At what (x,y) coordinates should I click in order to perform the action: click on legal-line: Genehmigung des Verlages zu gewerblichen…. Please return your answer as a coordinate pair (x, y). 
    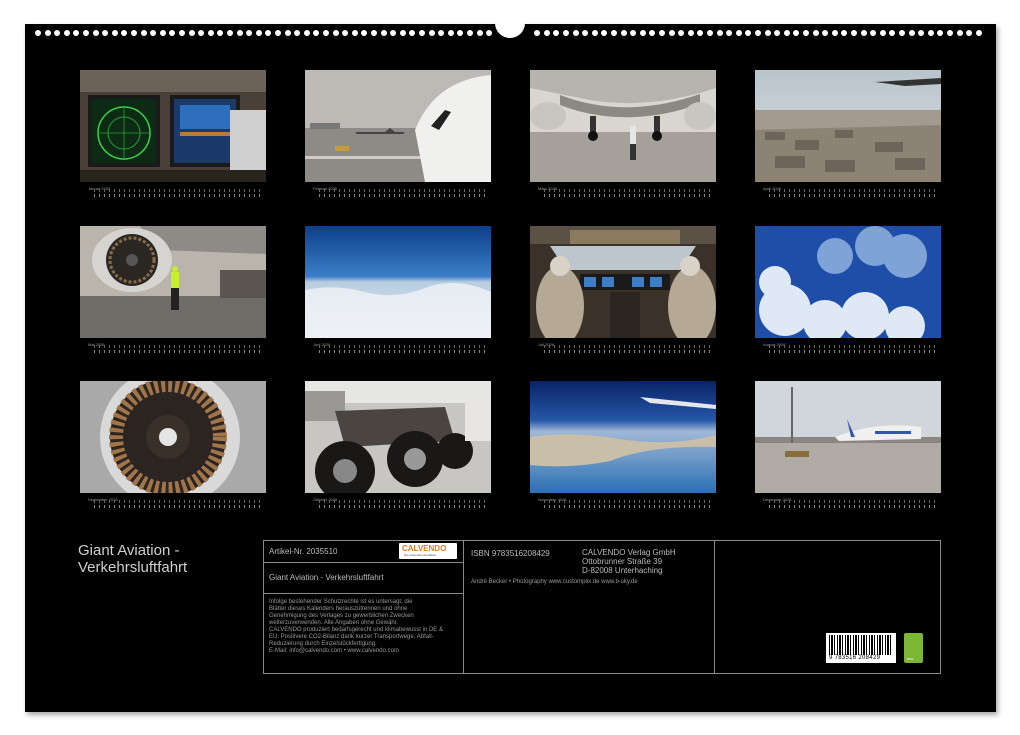
    Looking at the image, I should click on (365, 616).